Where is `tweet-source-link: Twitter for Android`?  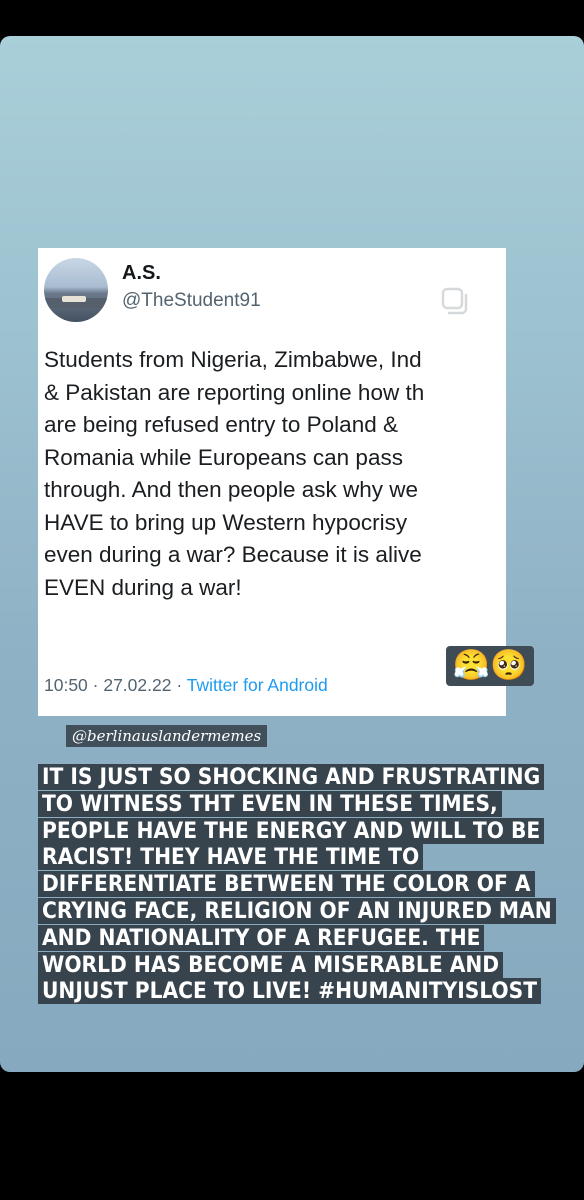 tweet-source-link: Twitter for Android is located at coordinates (257, 685).